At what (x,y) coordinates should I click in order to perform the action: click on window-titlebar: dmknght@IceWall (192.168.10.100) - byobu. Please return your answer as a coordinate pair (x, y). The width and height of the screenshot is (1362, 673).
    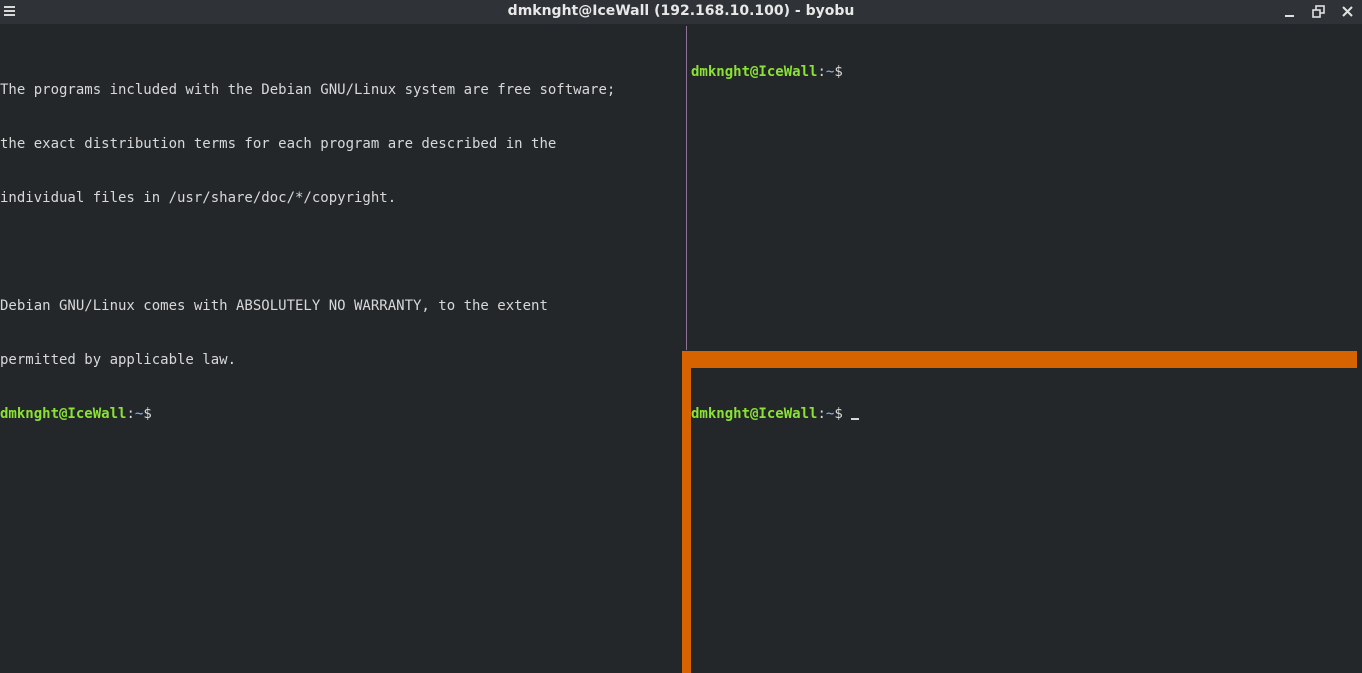
    Looking at the image, I should click on (681, 12).